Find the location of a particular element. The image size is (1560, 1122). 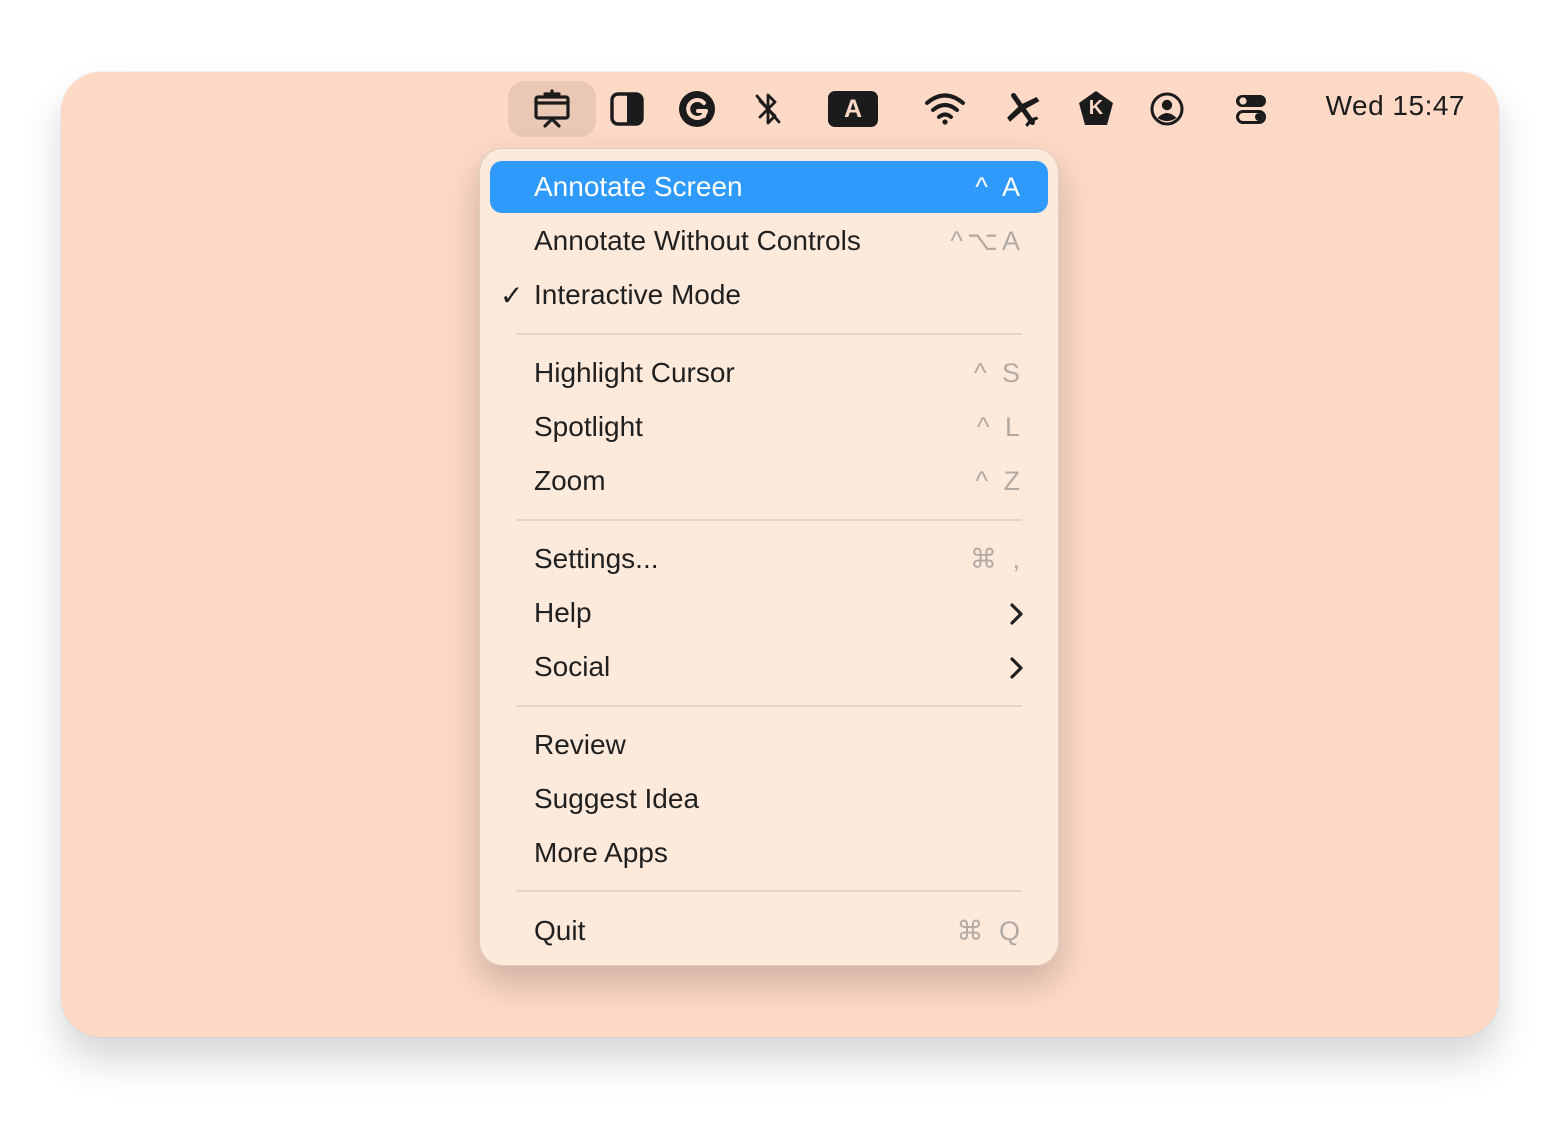

control-center-icon is located at coordinates (1251, 109).